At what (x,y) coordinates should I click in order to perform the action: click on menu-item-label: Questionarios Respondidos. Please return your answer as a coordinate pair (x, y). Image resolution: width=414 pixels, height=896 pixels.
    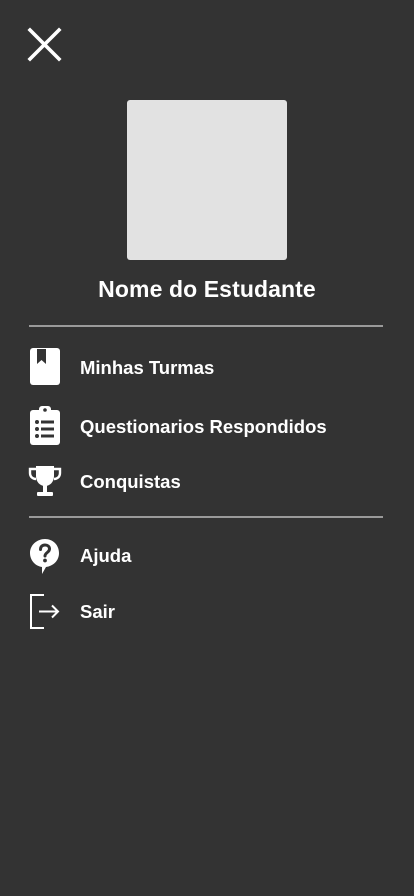
    Looking at the image, I should click on (203, 426).